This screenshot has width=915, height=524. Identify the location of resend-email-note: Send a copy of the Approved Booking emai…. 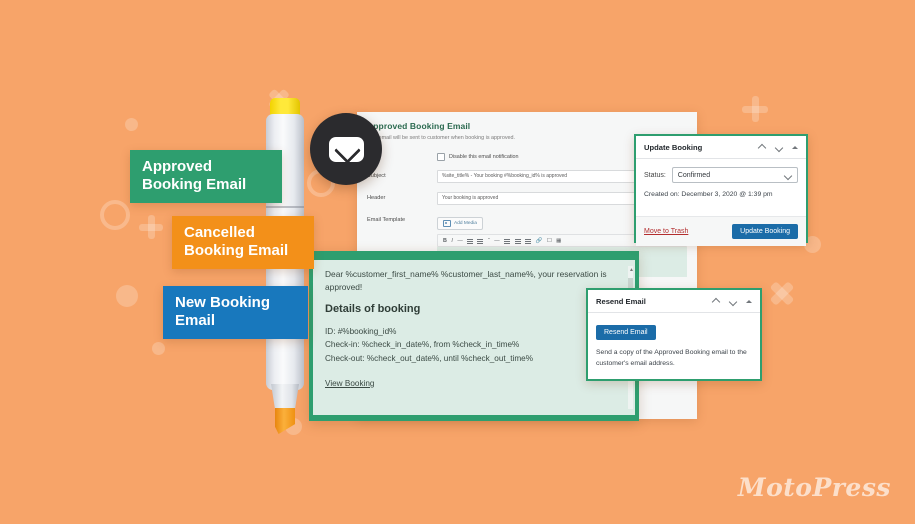
(671, 358).